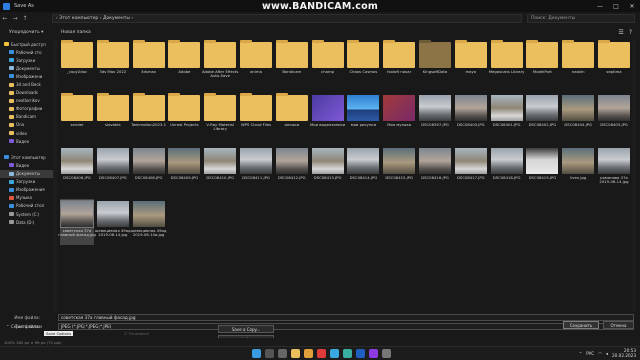 The image size is (640, 360). What do you see at coordinates (630, 32) in the screenshot?
I see `help-icon: ?` at bounding box center [630, 32].